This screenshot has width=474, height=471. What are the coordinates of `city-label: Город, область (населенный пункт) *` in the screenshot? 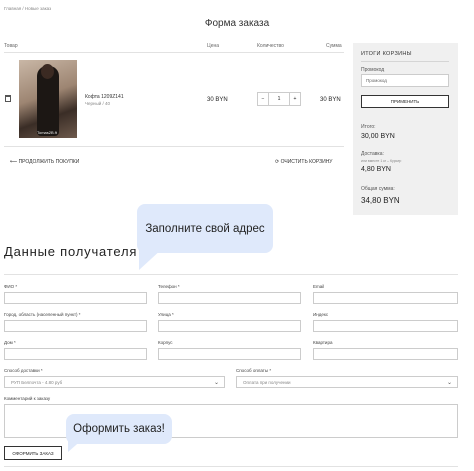 It's located at (42, 314).